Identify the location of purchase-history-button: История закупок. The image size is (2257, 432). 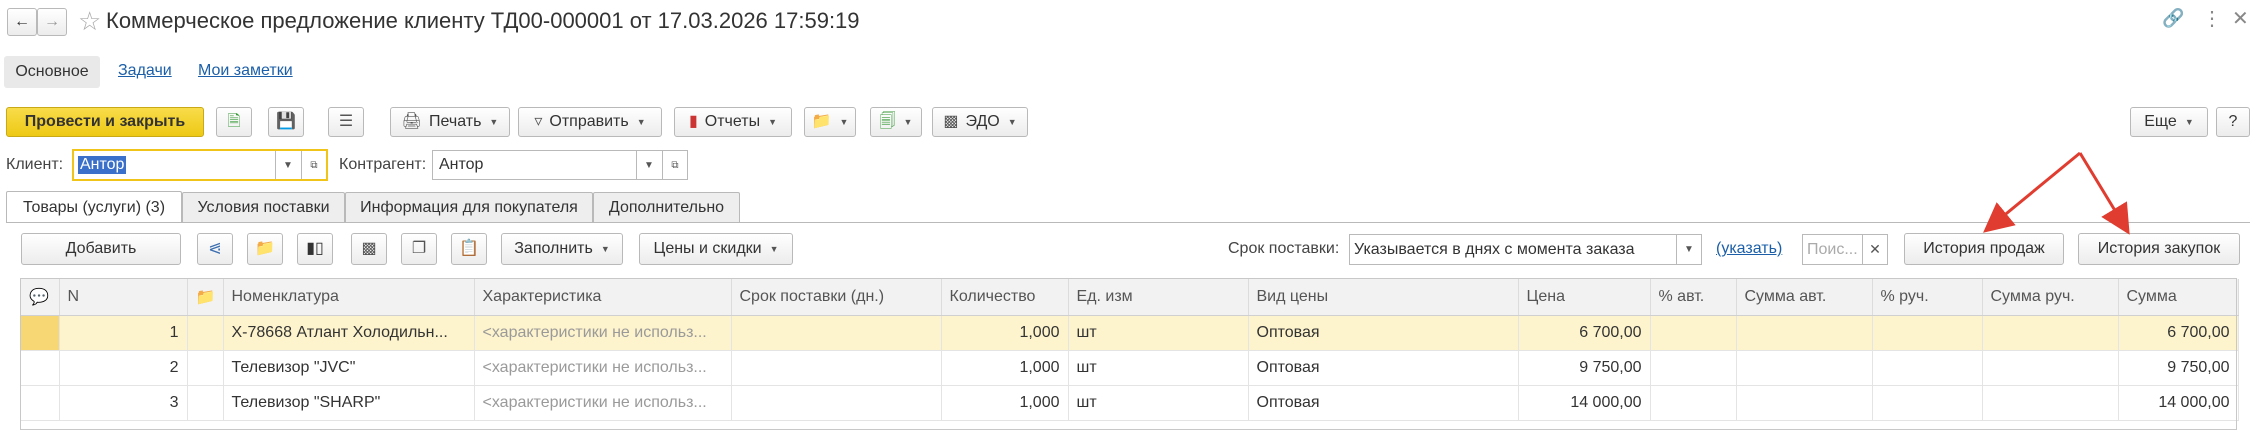
(2159, 249).